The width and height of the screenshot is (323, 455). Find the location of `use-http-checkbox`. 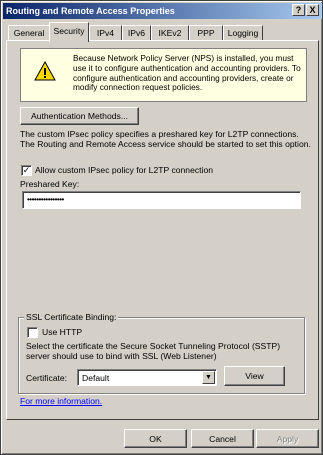

use-http-checkbox is located at coordinates (32, 332).